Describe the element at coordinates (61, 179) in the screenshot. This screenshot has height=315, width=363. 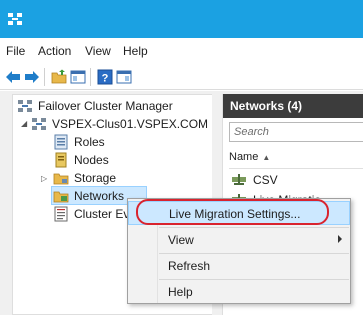
I see `storage-icon` at that location.